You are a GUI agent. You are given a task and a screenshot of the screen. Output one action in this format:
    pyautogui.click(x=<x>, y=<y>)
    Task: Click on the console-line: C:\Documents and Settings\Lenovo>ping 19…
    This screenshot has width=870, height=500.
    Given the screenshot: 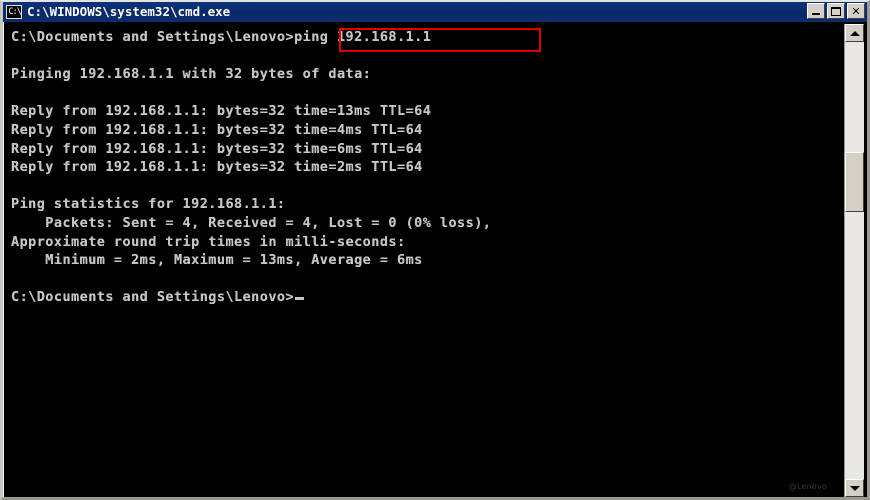 What is the action you would take?
    pyautogui.click(x=221, y=37)
    